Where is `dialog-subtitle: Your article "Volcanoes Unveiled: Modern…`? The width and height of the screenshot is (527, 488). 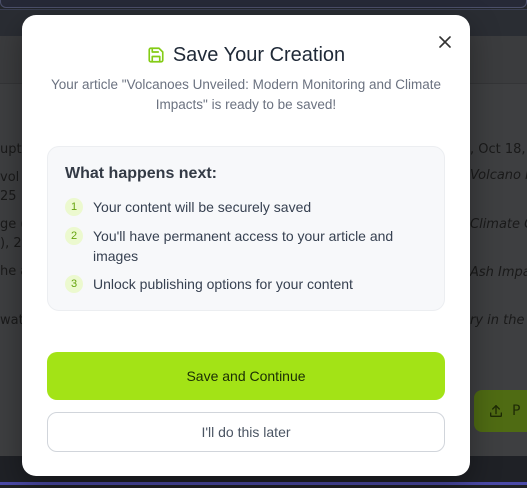 dialog-subtitle: Your article "Volcanoes Unveiled: Modern… is located at coordinates (245, 94).